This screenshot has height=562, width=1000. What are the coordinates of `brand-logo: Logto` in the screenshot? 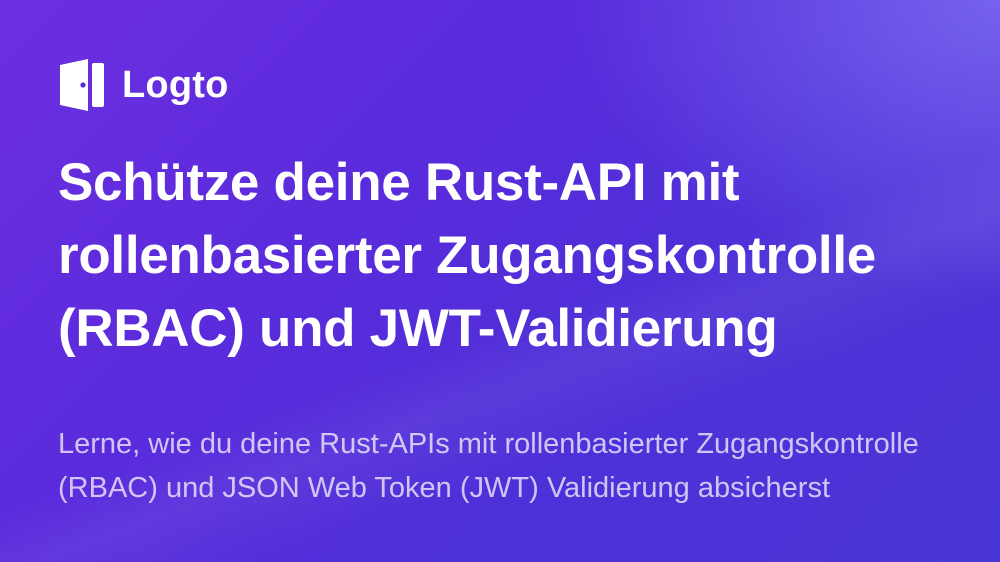 It's located at (143, 85).